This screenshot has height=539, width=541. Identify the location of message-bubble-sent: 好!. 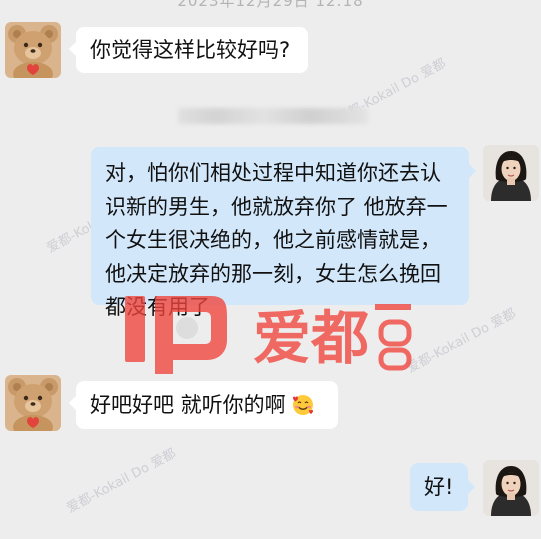
(443, 487).